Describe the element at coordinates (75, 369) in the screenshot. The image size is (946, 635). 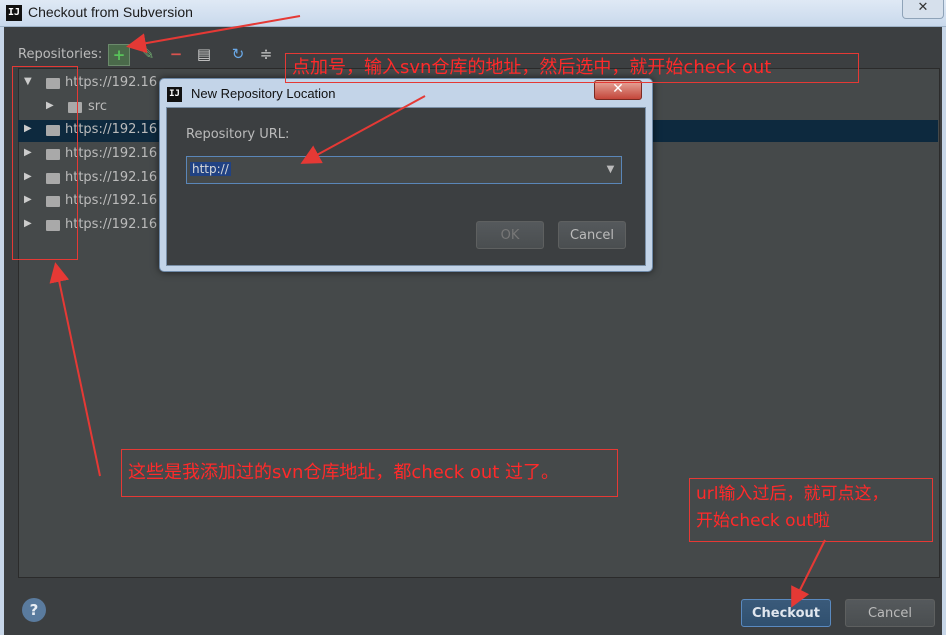
I see `arrow-to-tree` at that location.